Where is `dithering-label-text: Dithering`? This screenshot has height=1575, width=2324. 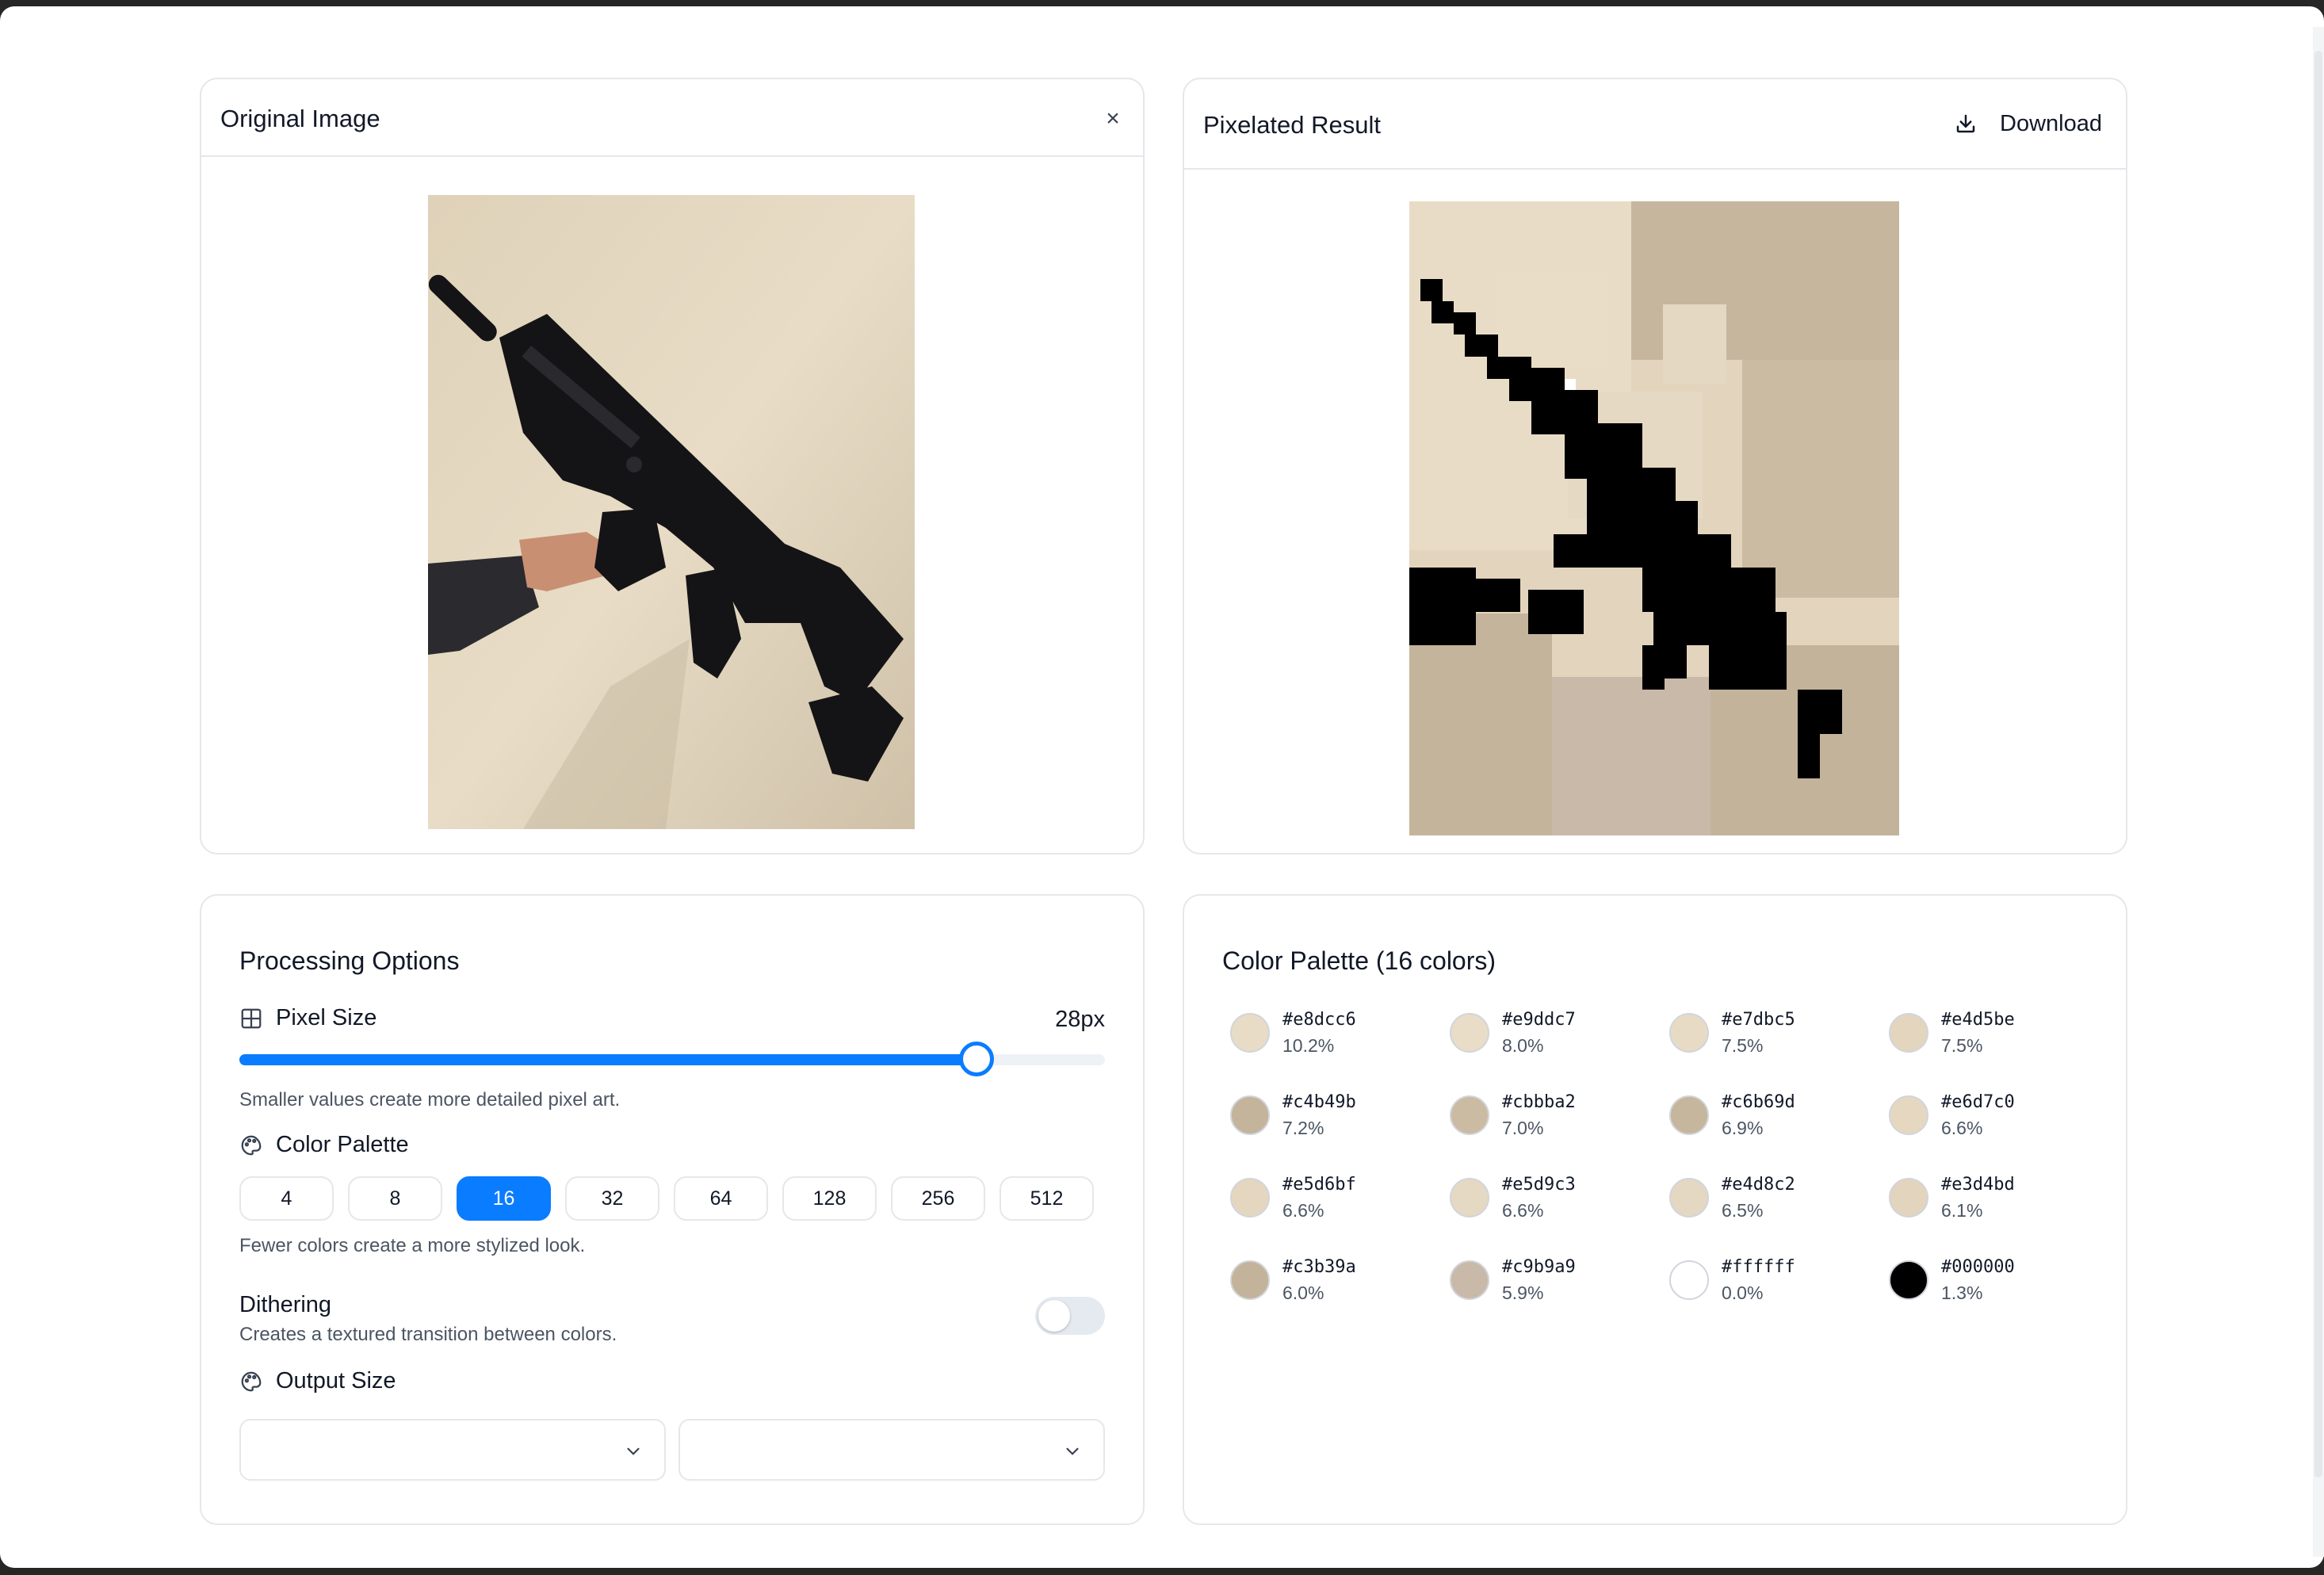
dithering-label-text: Dithering is located at coordinates (285, 1304).